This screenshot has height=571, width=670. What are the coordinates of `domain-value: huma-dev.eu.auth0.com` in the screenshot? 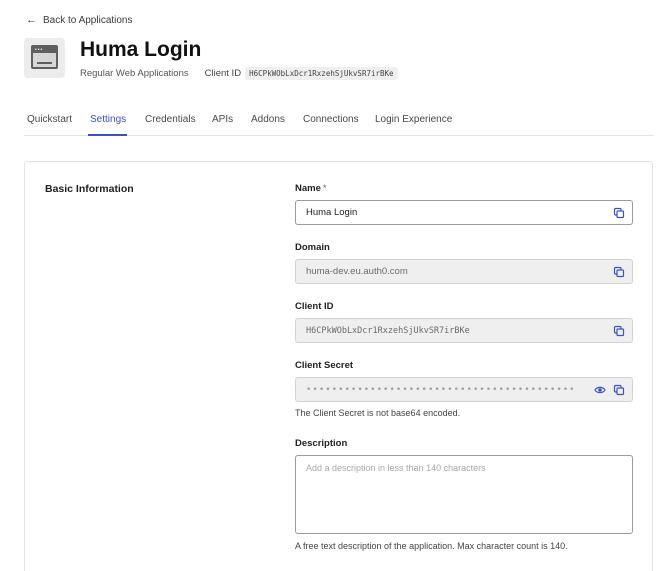 It's located at (357, 271).